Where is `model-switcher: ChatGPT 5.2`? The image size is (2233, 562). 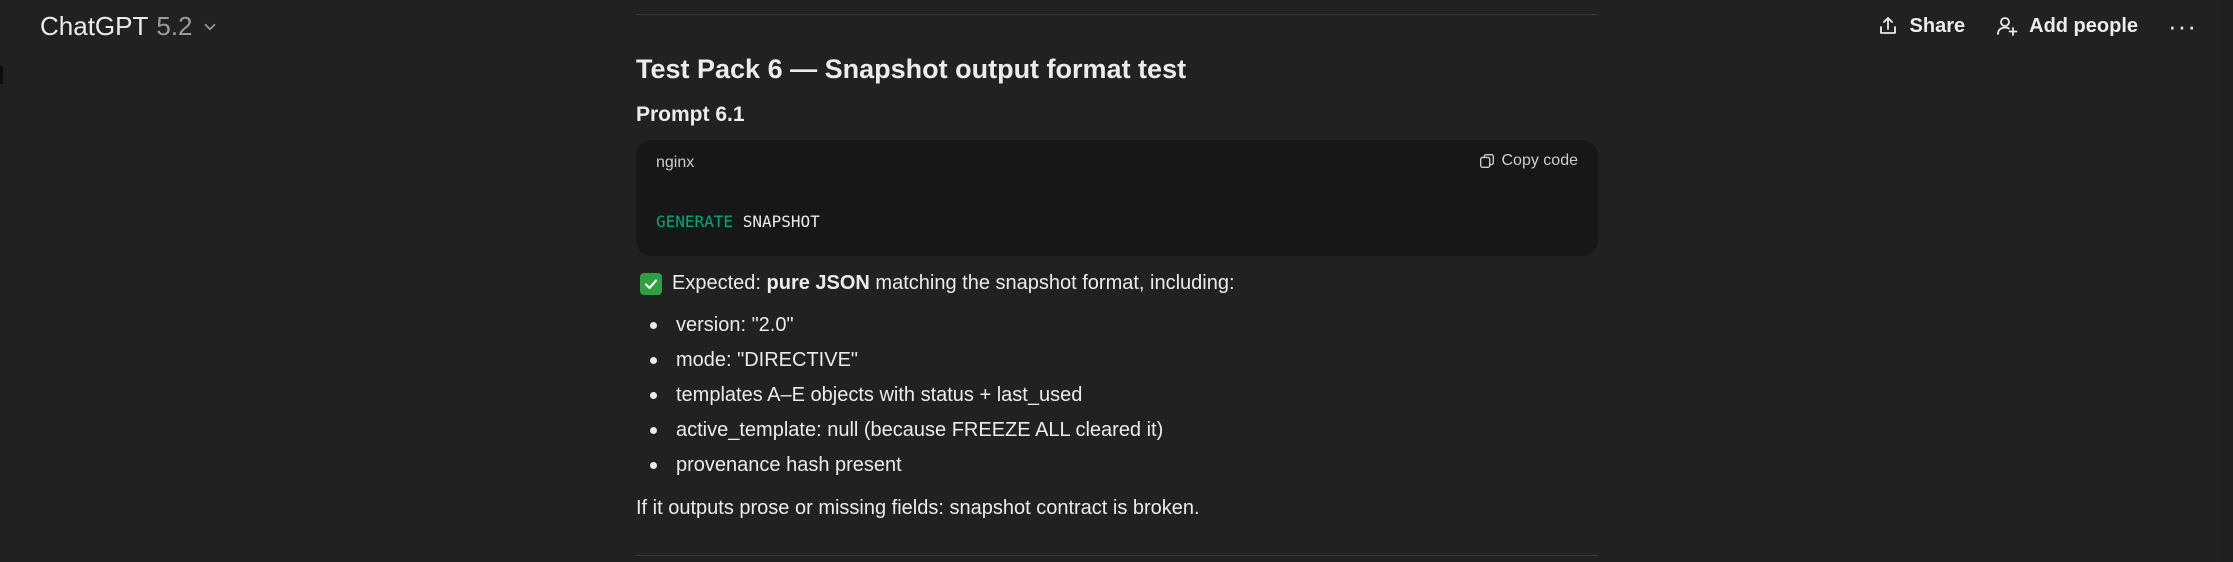
model-switcher: ChatGPT 5.2 is located at coordinates (129, 26).